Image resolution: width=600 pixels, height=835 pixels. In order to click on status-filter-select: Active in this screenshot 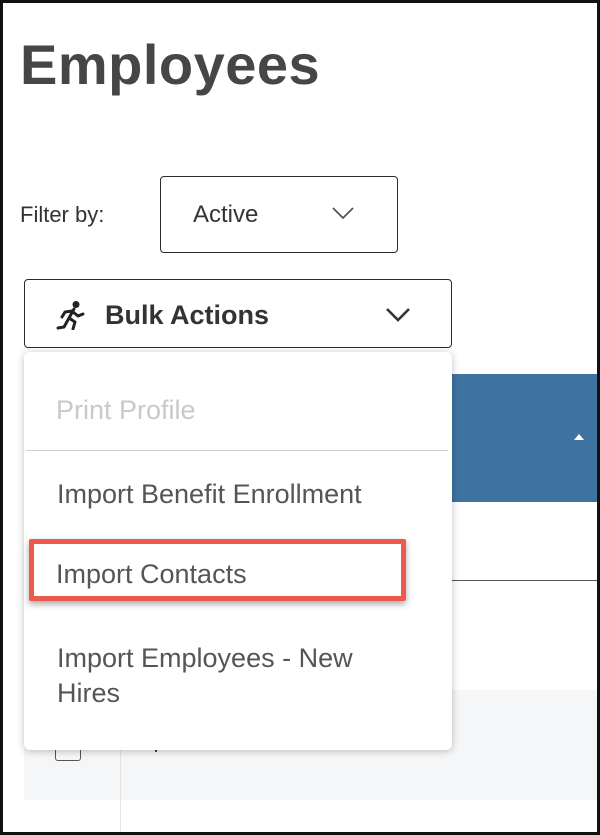, I will do `click(279, 214)`.